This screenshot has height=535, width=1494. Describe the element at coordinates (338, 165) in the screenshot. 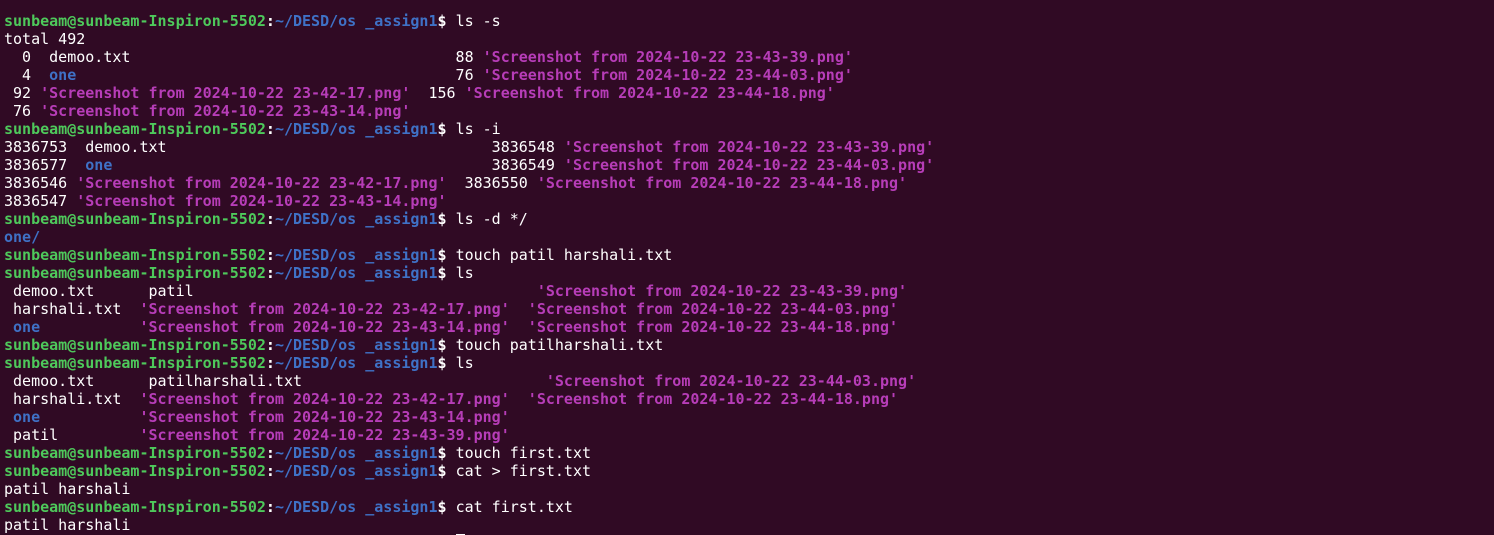

I see `output-text: 3836549` at that location.